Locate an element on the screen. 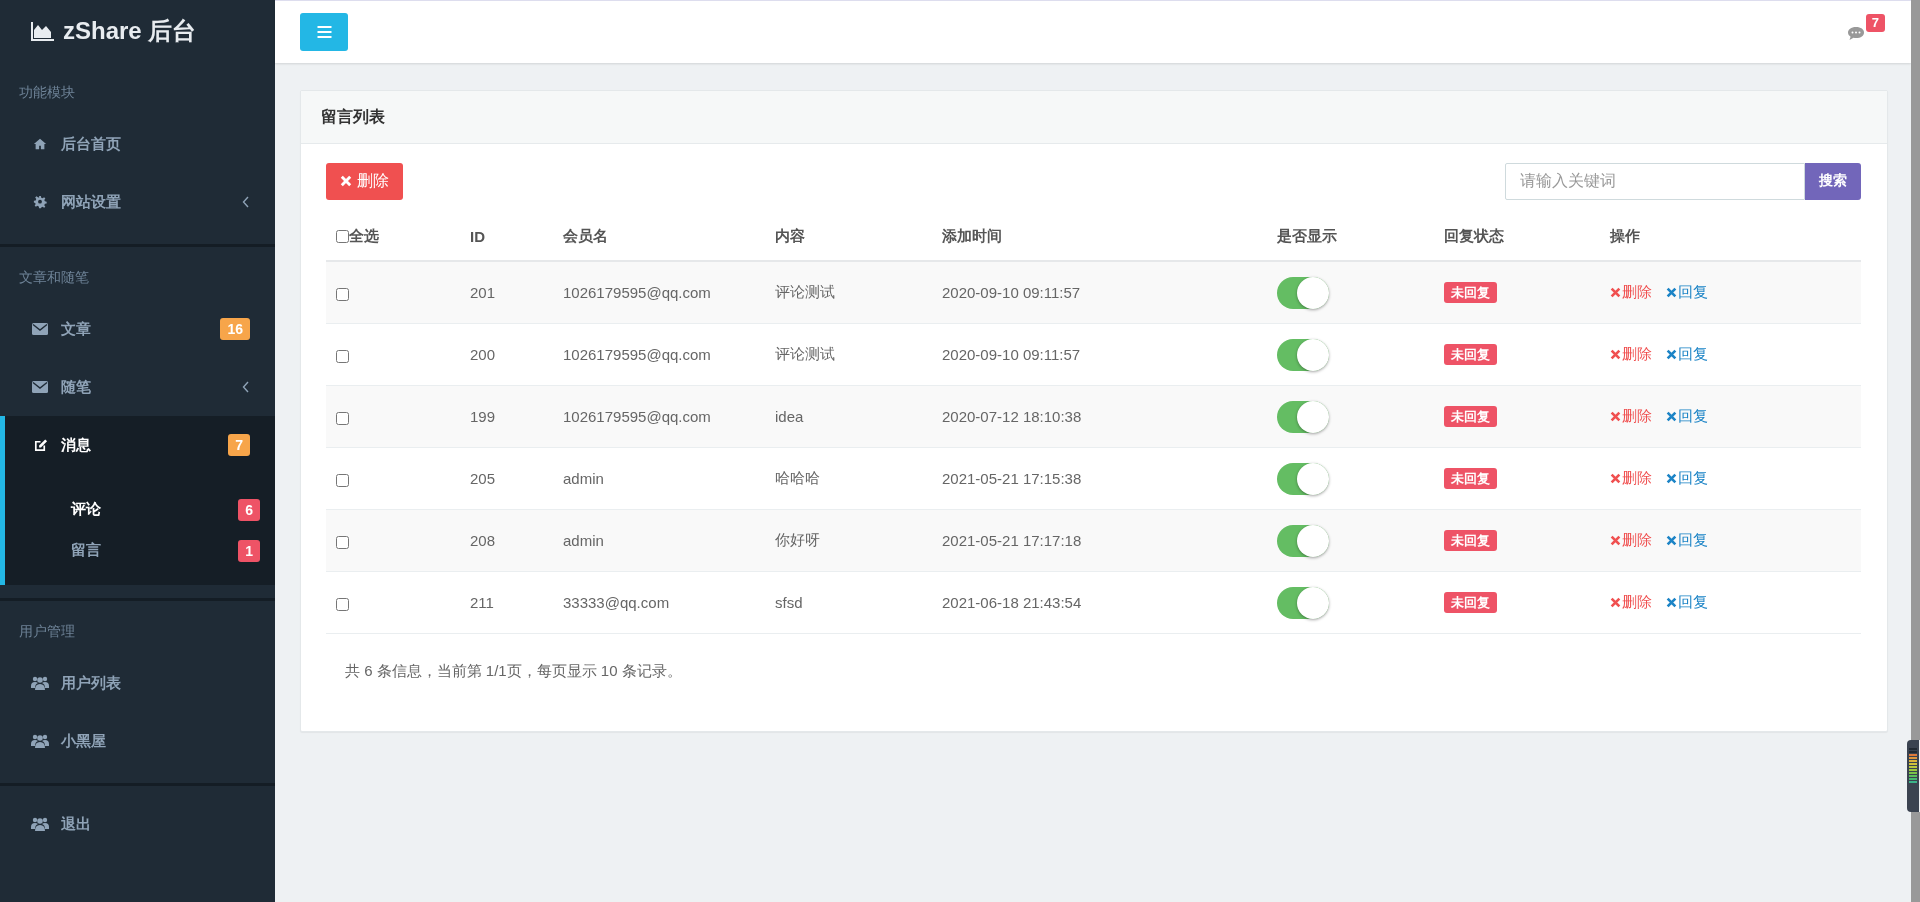  section-title: 功能模块 is located at coordinates (47, 92).